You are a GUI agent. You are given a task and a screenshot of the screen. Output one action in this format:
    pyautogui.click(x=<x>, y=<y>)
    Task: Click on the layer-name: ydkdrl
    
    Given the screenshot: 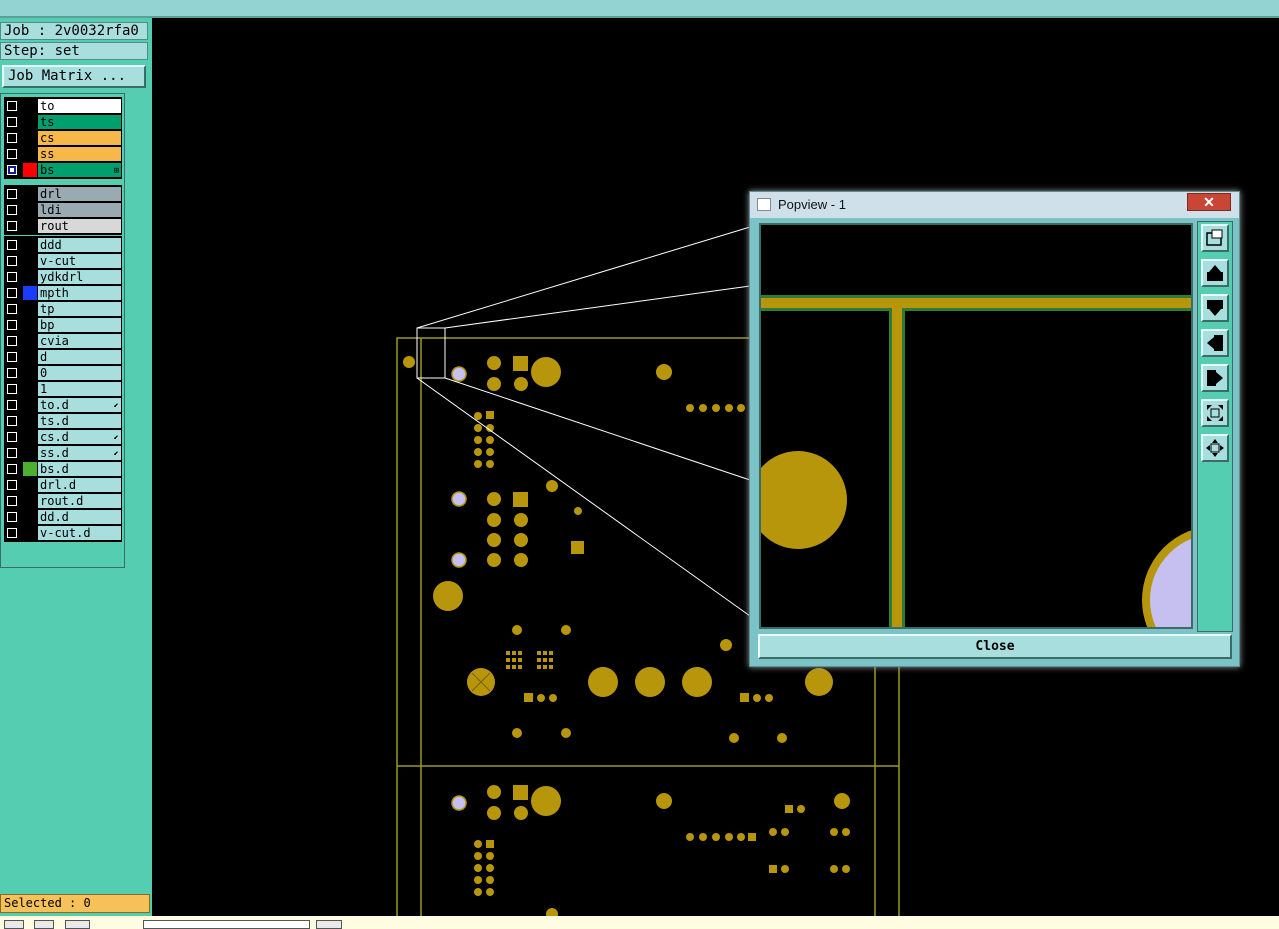 What is the action you would take?
    pyautogui.click(x=79, y=277)
    